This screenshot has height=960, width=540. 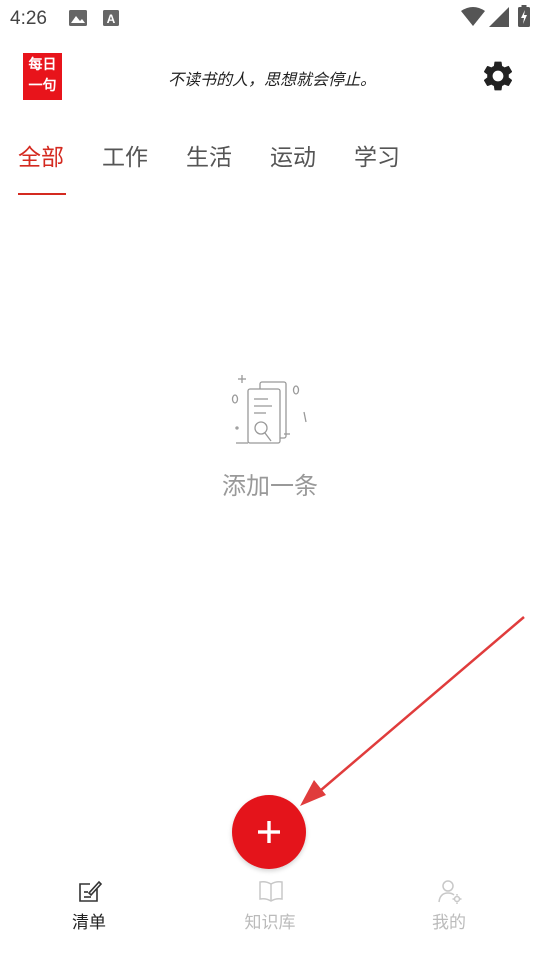 What do you see at coordinates (293, 155) in the screenshot?
I see `tab-sports: 运动` at bounding box center [293, 155].